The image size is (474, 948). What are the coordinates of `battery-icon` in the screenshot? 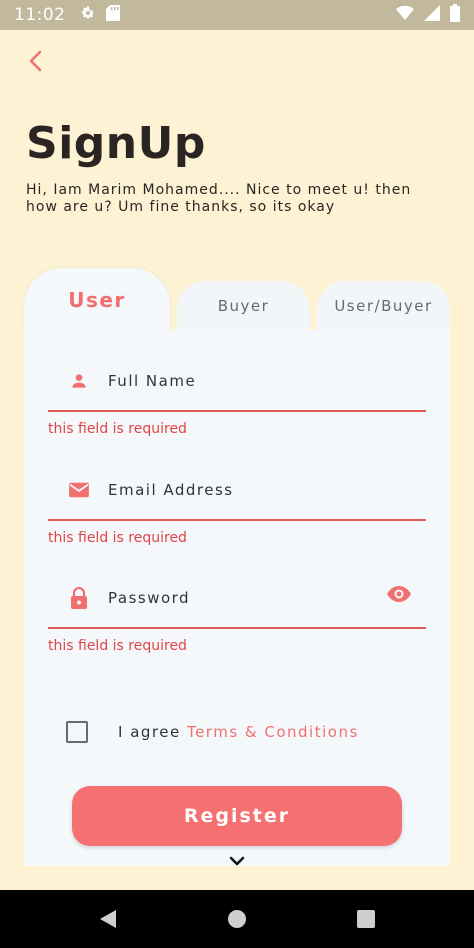 It's located at (455, 15).